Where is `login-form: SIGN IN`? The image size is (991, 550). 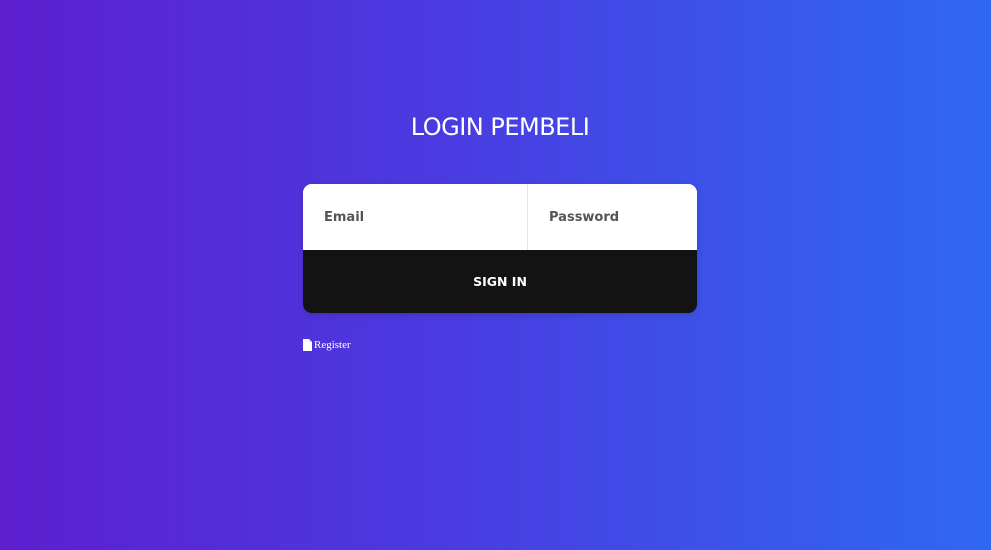
login-form: SIGN IN is located at coordinates (500, 248).